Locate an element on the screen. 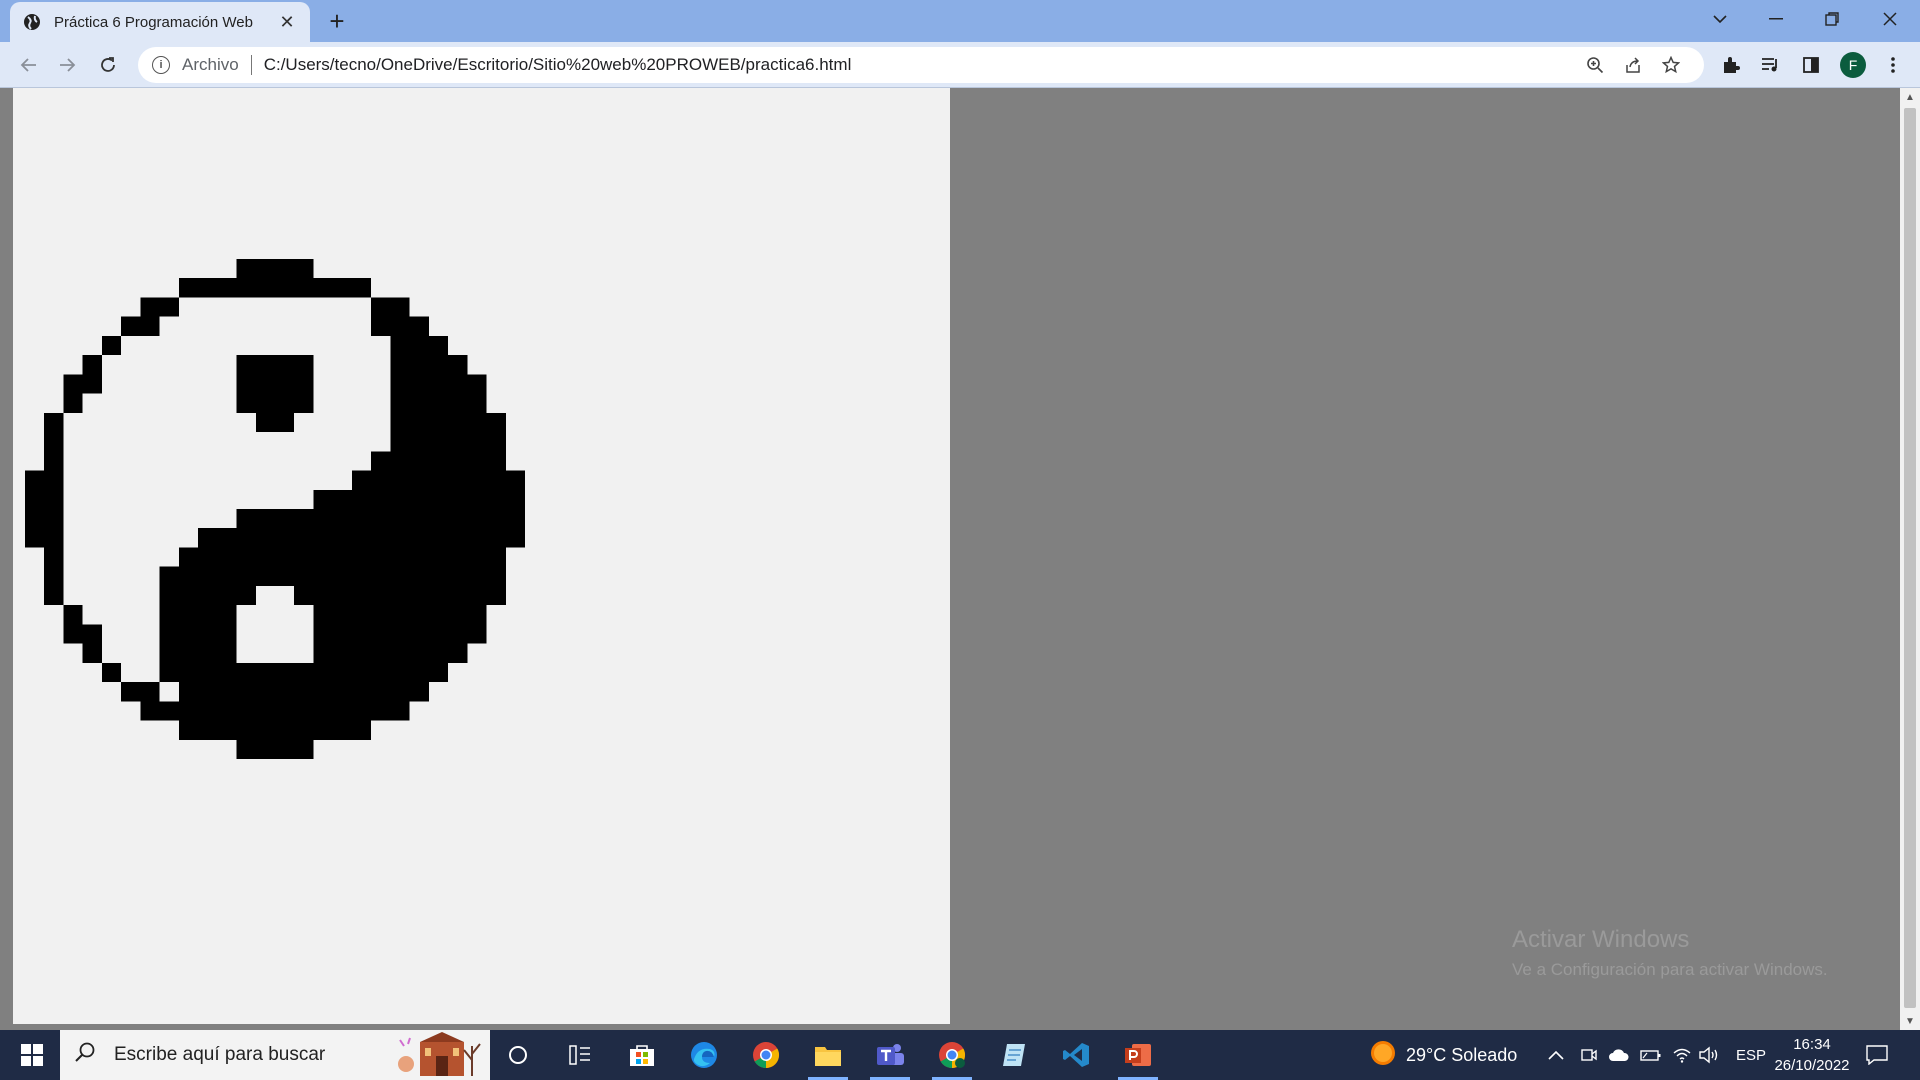 The image size is (1920, 1080). start-button is located at coordinates (32, 1055).